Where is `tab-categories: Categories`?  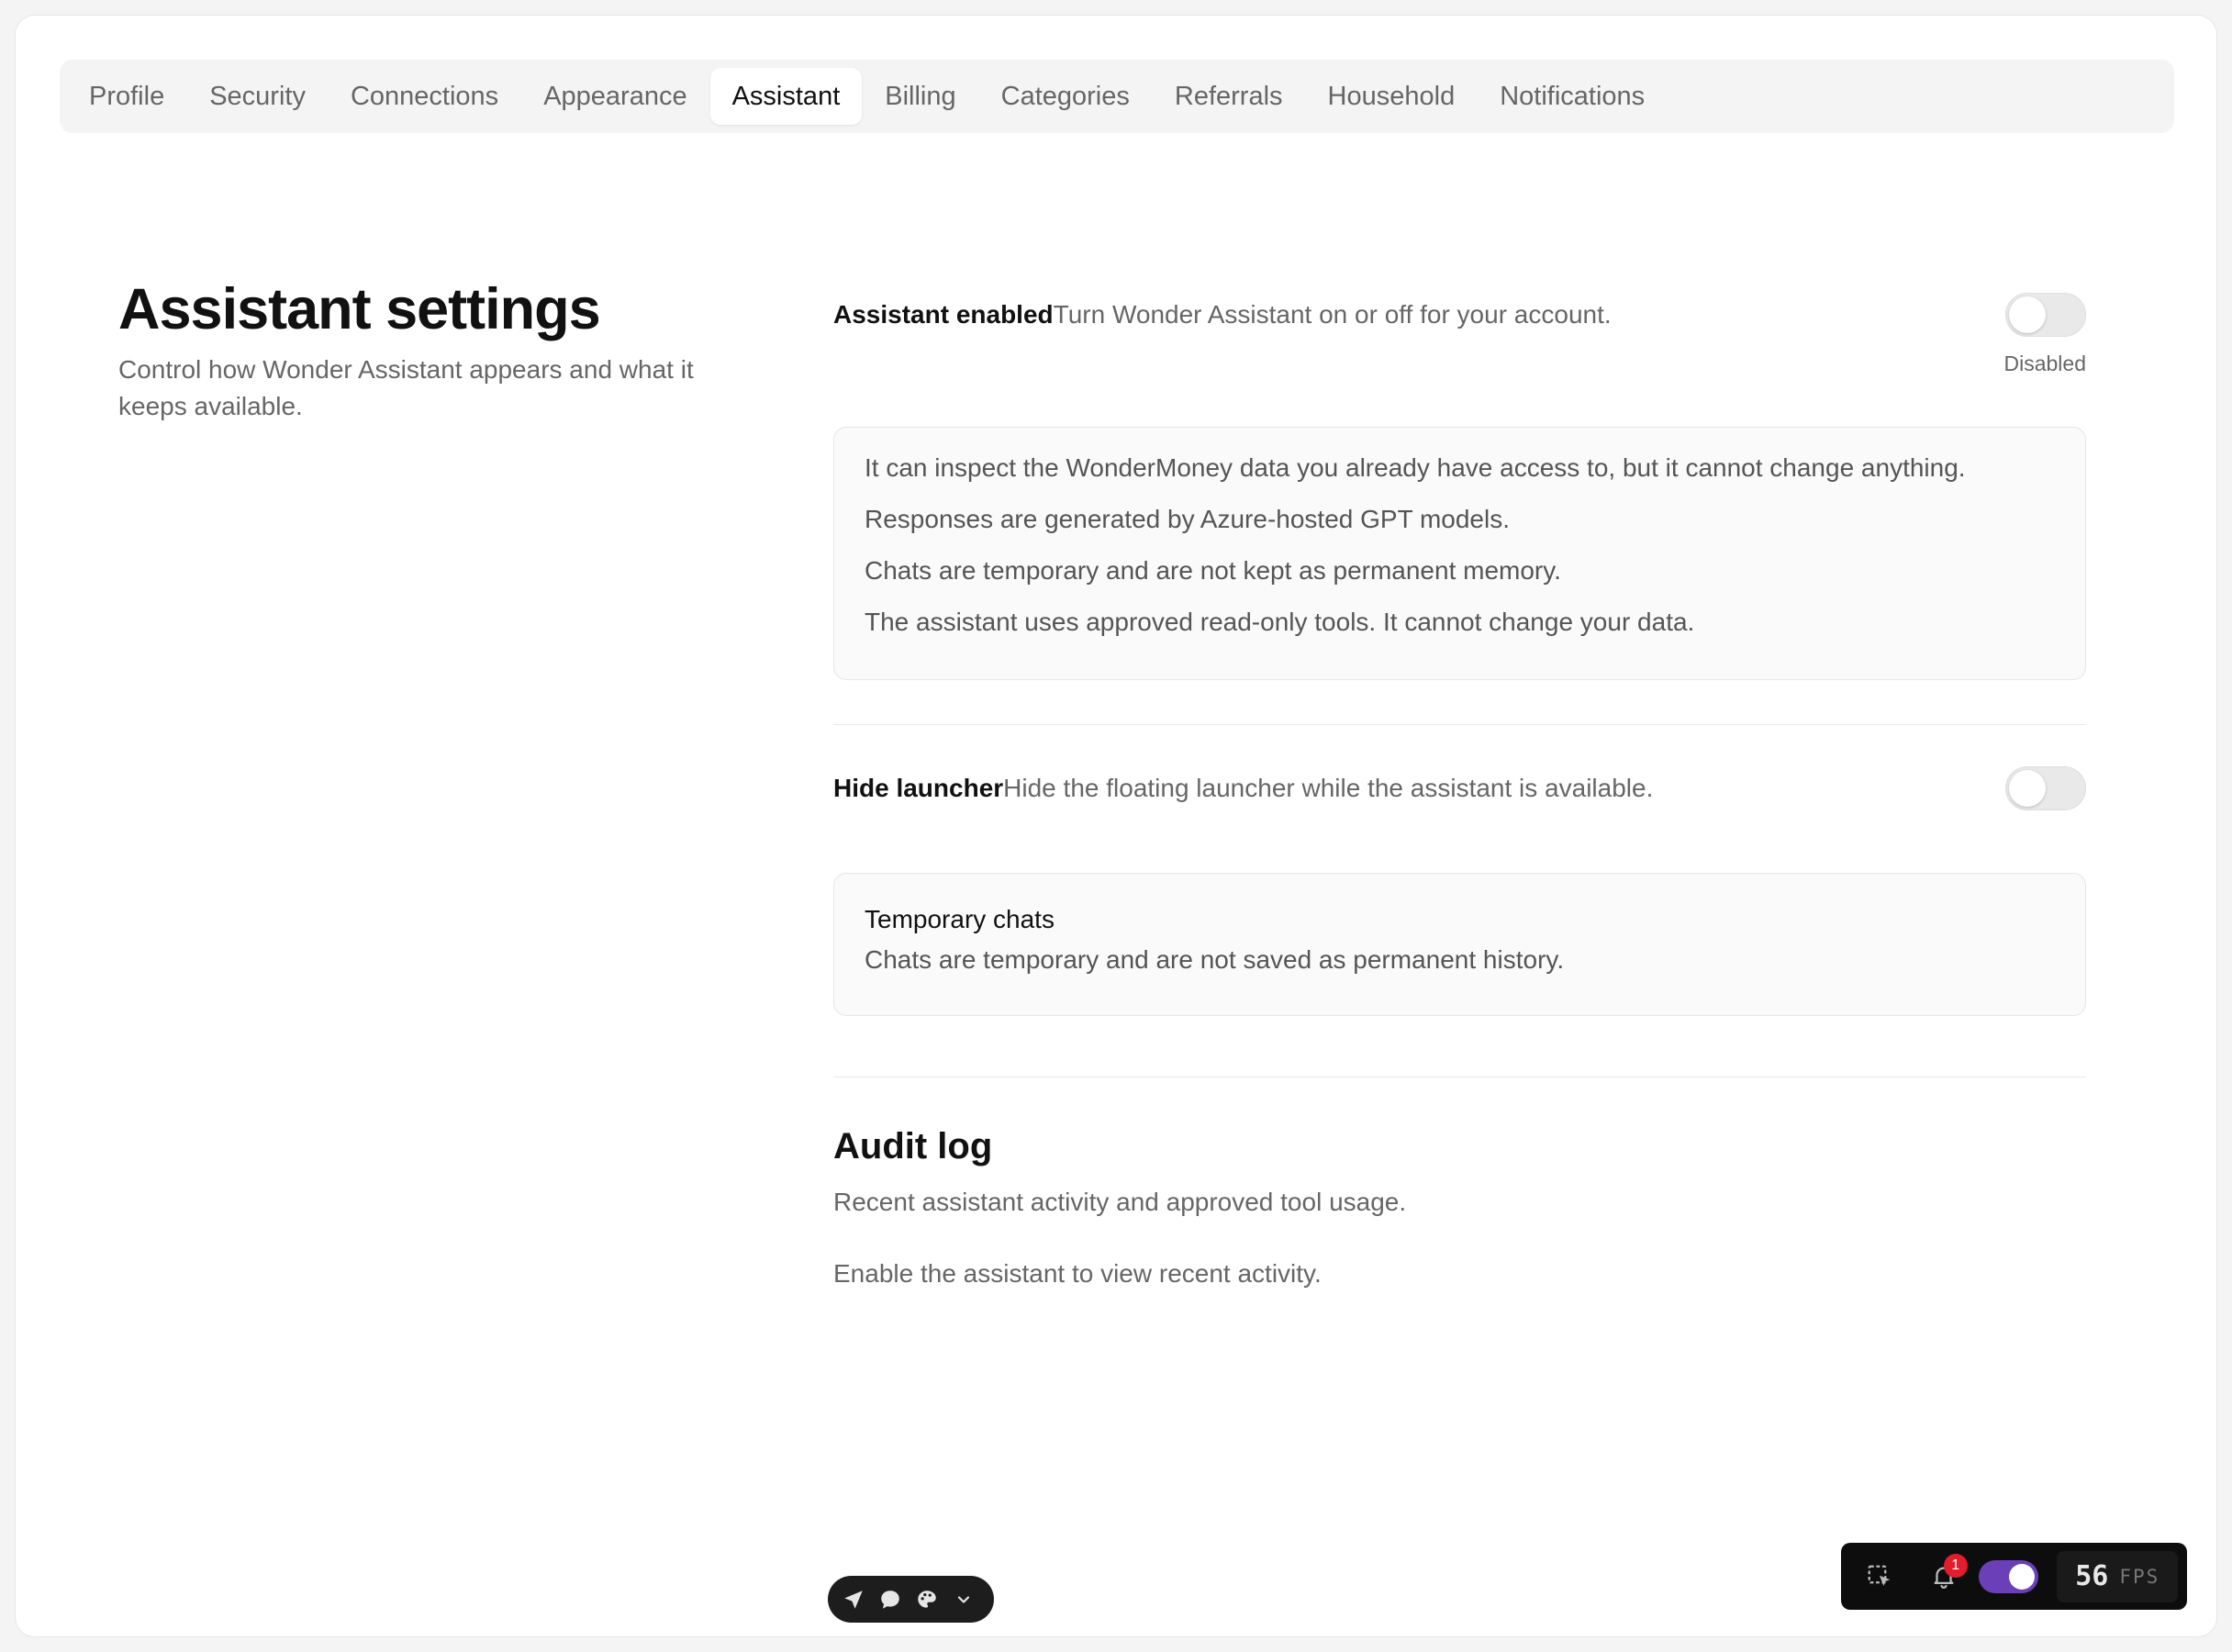
tab-categories: Categories is located at coordinates (1066, 97).